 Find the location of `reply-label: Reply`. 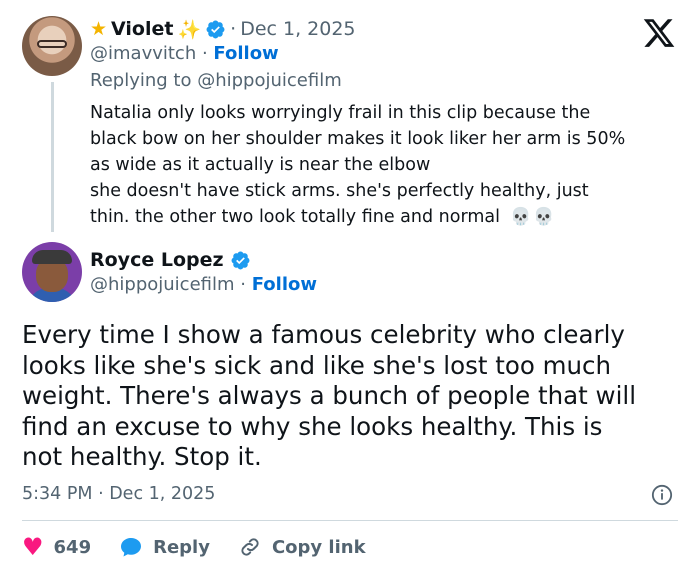

reply-label: Reply is located at coordinates (181, 547).